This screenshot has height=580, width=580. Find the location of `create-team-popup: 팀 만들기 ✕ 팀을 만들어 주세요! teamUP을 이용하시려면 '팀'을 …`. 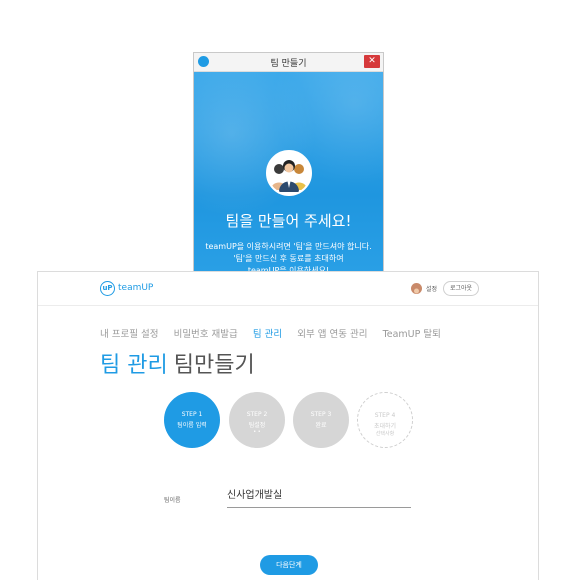

create-team-popup: 팀 만들기 ✕ 팀을 만들어 주세요! teamUP을 이용하시려면 '팀'을 … is located at coordinates (288, 165).